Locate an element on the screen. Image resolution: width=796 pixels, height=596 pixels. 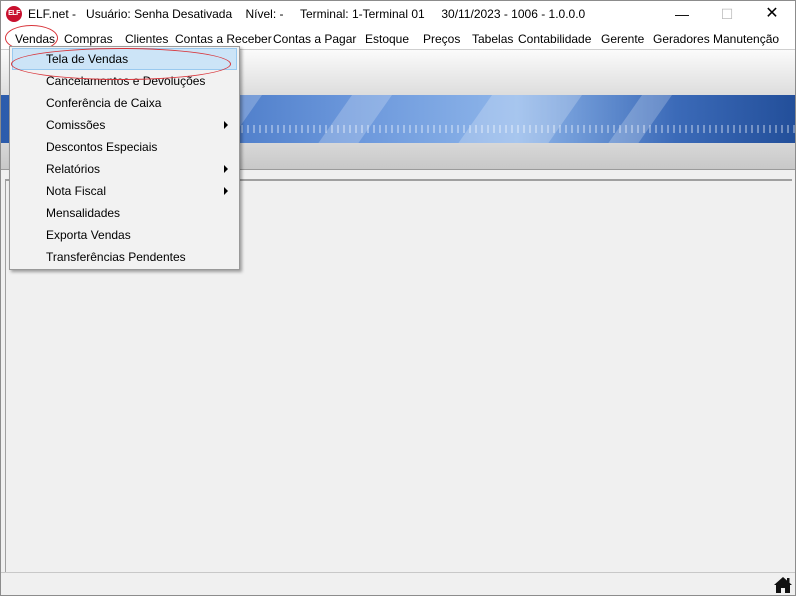
menu-item-cancelamentos-e-devolucoes: Cancelamentos e Devoluções is located at coordinates (124, 81).